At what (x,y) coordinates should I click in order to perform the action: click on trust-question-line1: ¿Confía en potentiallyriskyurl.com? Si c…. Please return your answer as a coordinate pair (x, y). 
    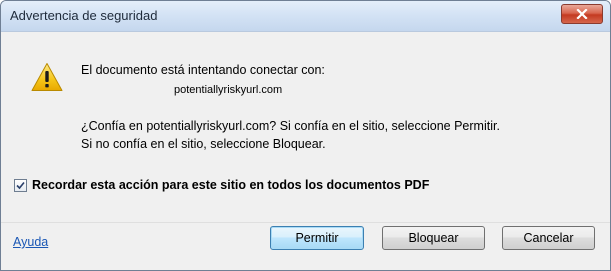
    Looking at the image, I should click on (290, 126).